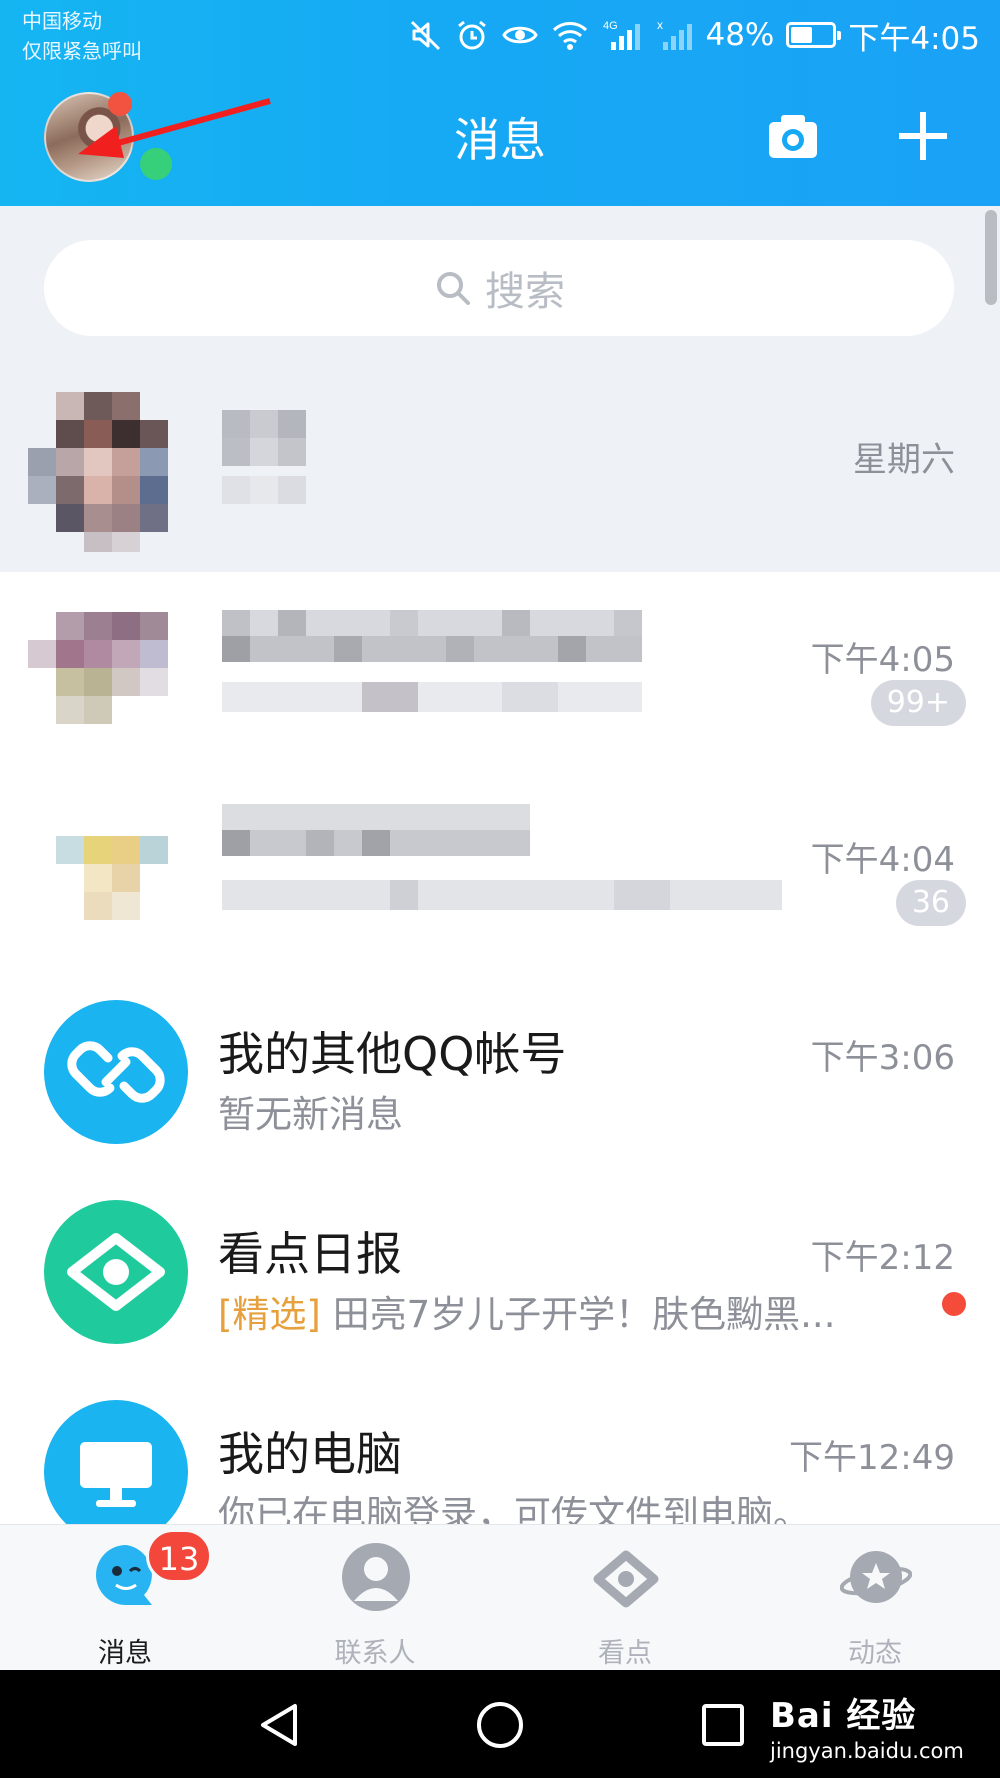 The width and height of the screenshot is (1000, 1778). I want to click on chat-row-other-accounts: 我的其他QQ帐号 暂无新消息 下午3:06, so click(500, 1072).